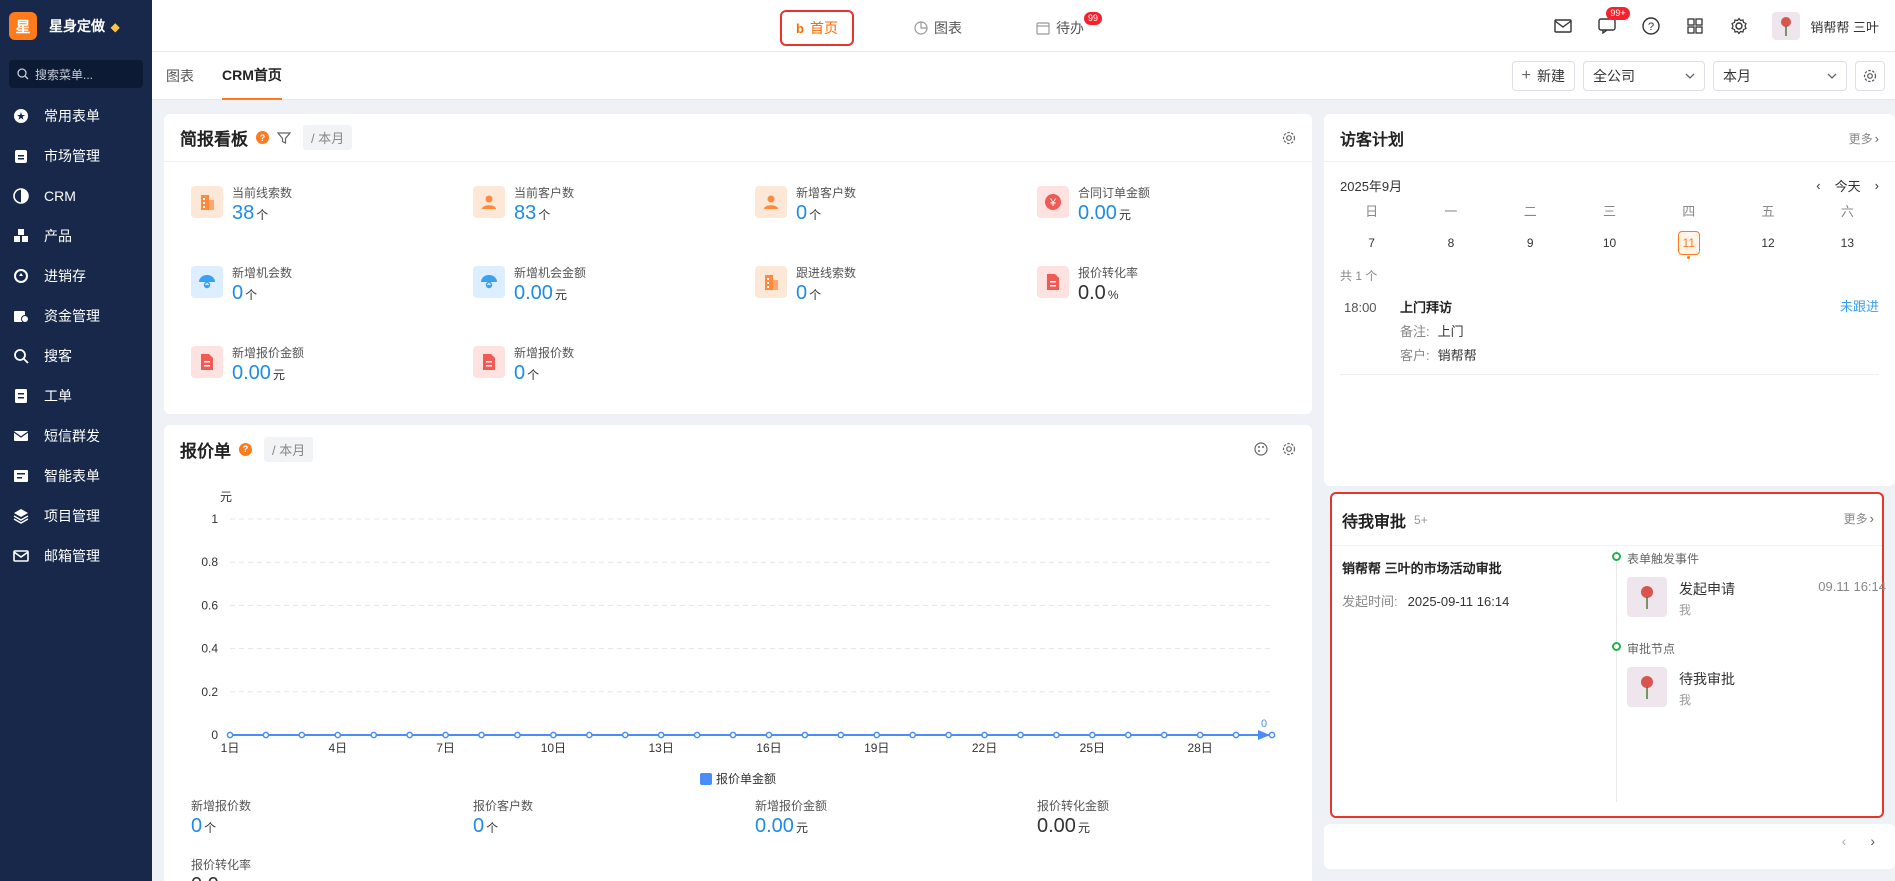 This screenshot has width=1895, height=881. I want to click on sidebar-item-label: 产品, so click(58, 236).